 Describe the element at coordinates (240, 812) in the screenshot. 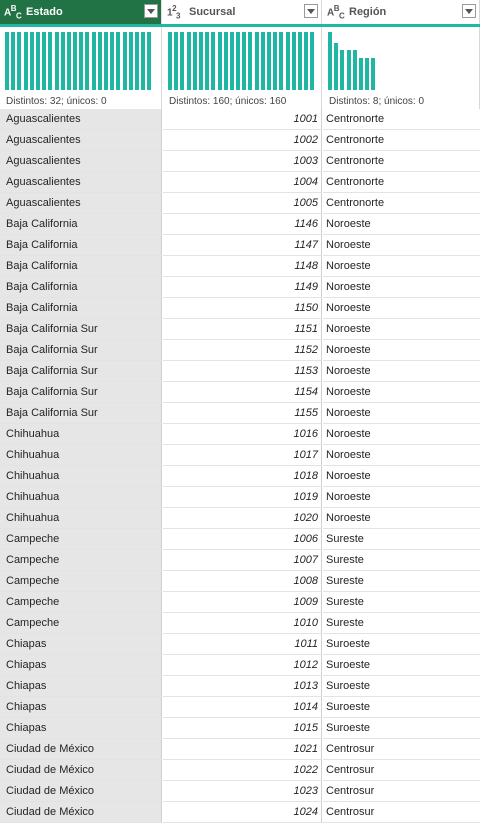

I see `table-row: Ciudad de México 1024 Centrosur` at that location.